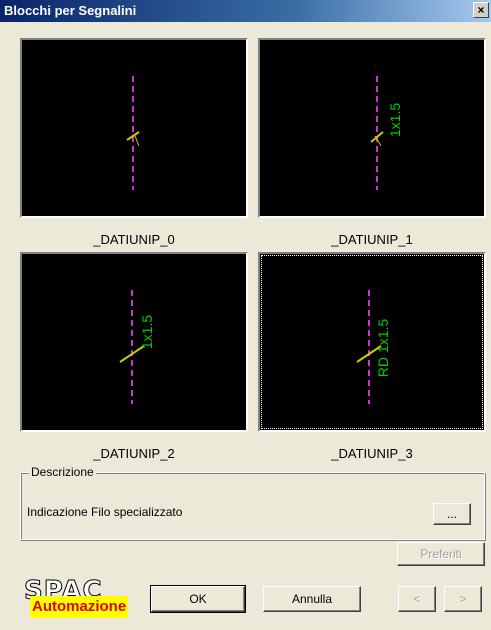  I want to click on next-button: >, so click(463, 599).